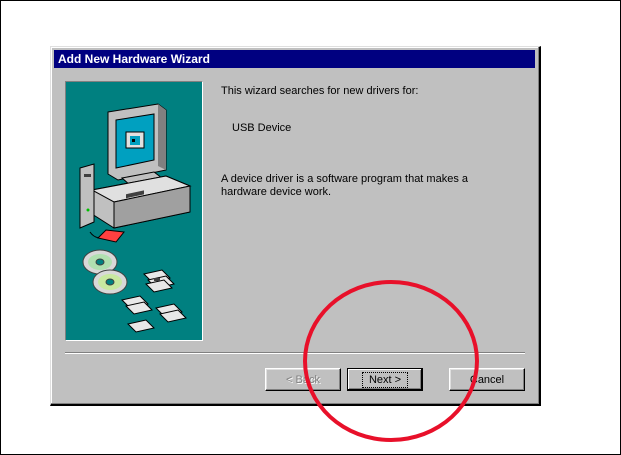 The image size is (621, 455). I want to click on separator, so click(295, 353).